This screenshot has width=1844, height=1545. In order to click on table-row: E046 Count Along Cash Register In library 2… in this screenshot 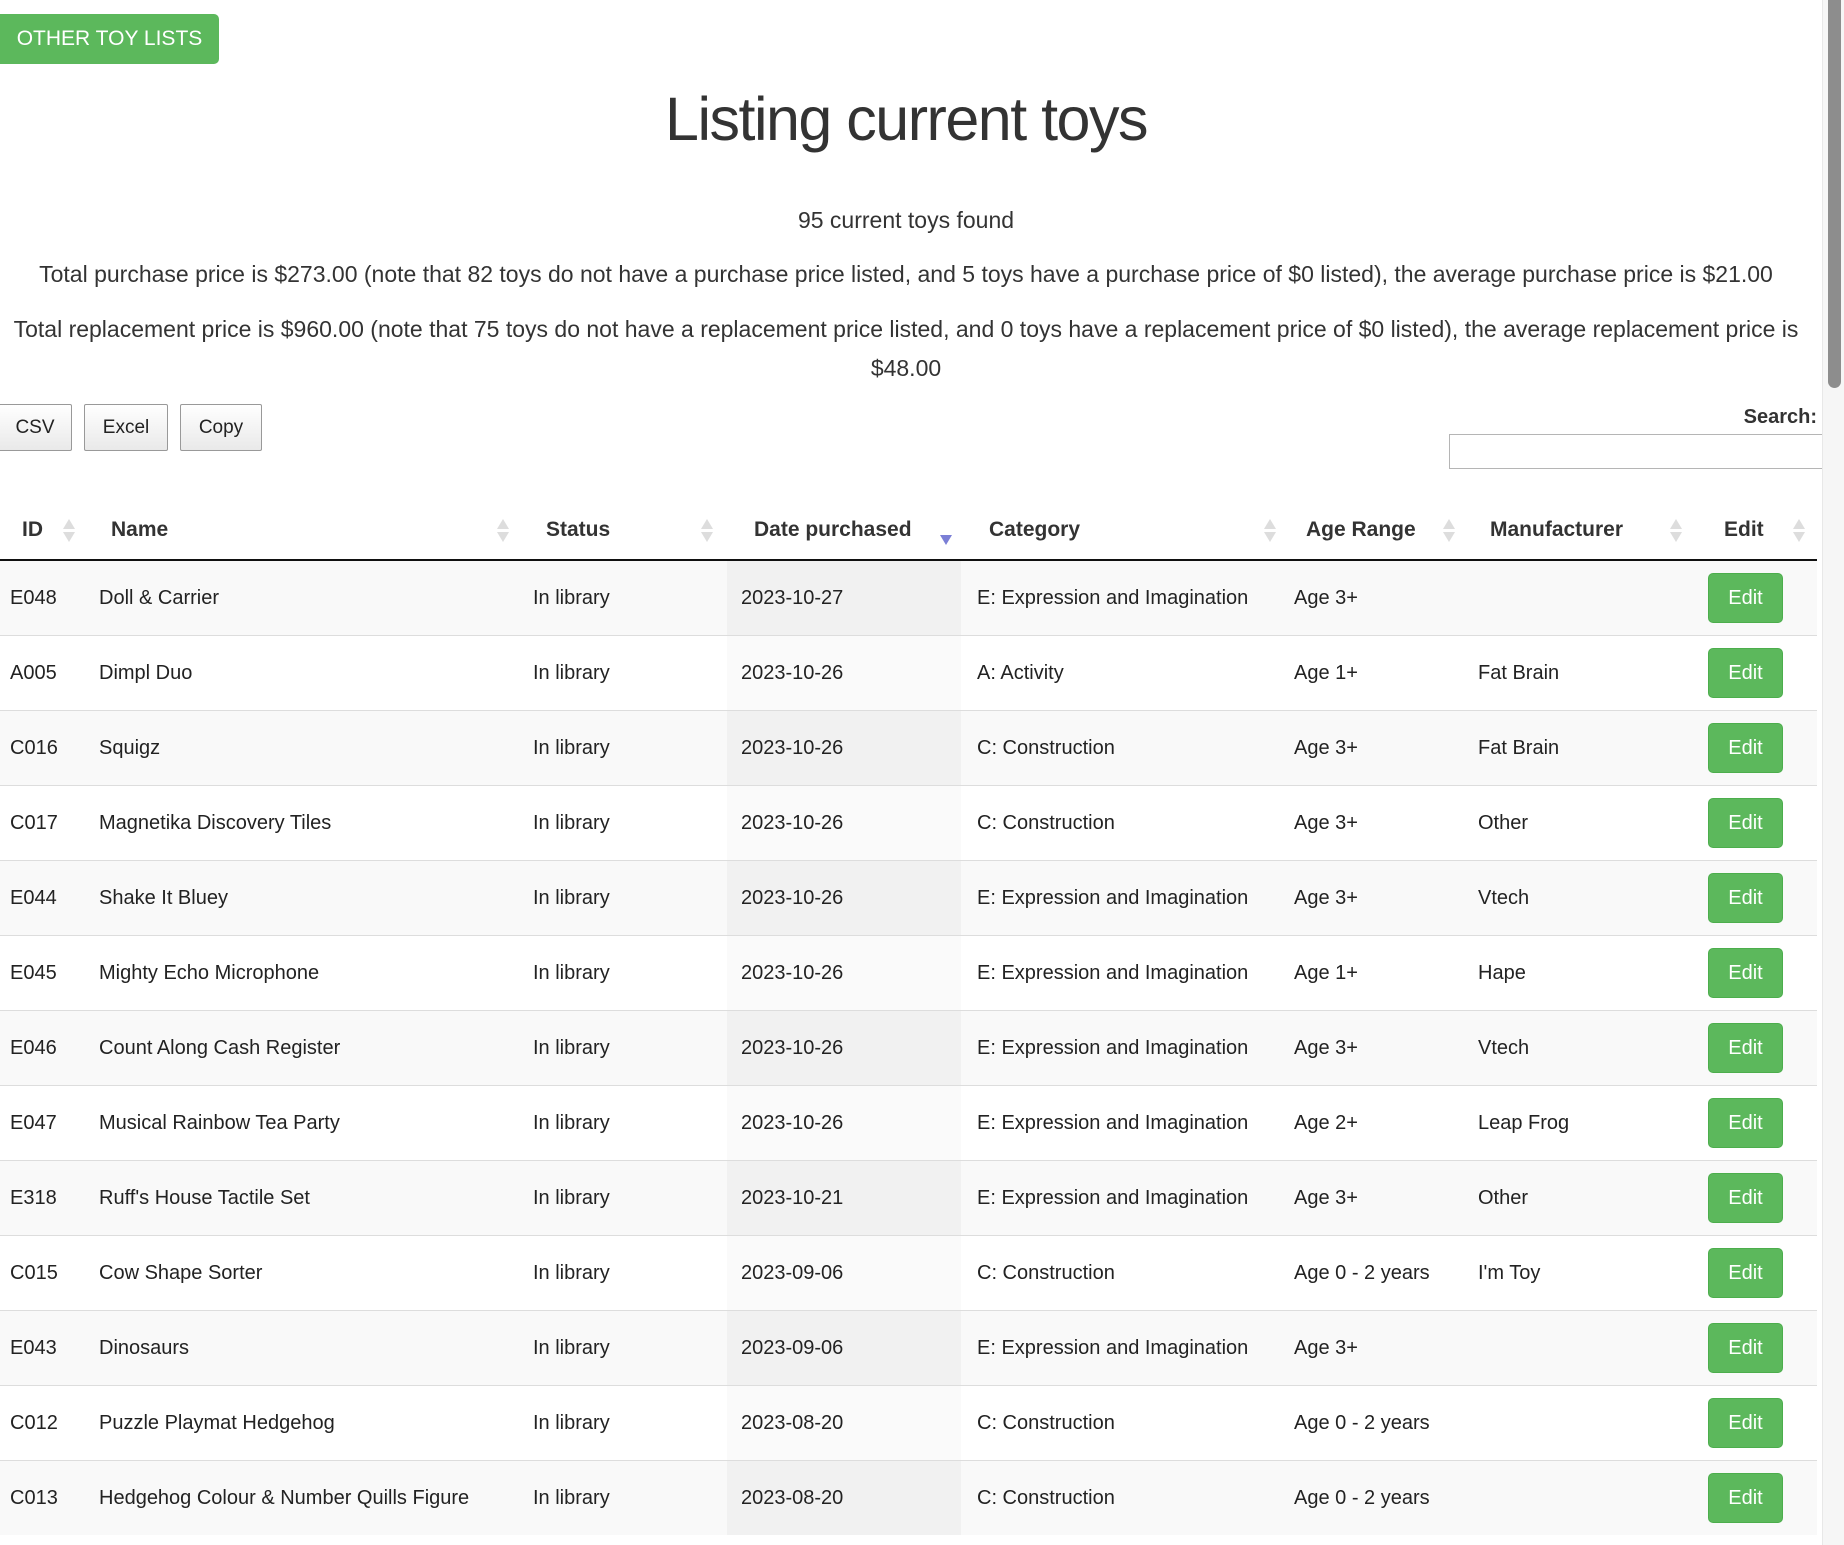, I will do `click(908, 1048)`.